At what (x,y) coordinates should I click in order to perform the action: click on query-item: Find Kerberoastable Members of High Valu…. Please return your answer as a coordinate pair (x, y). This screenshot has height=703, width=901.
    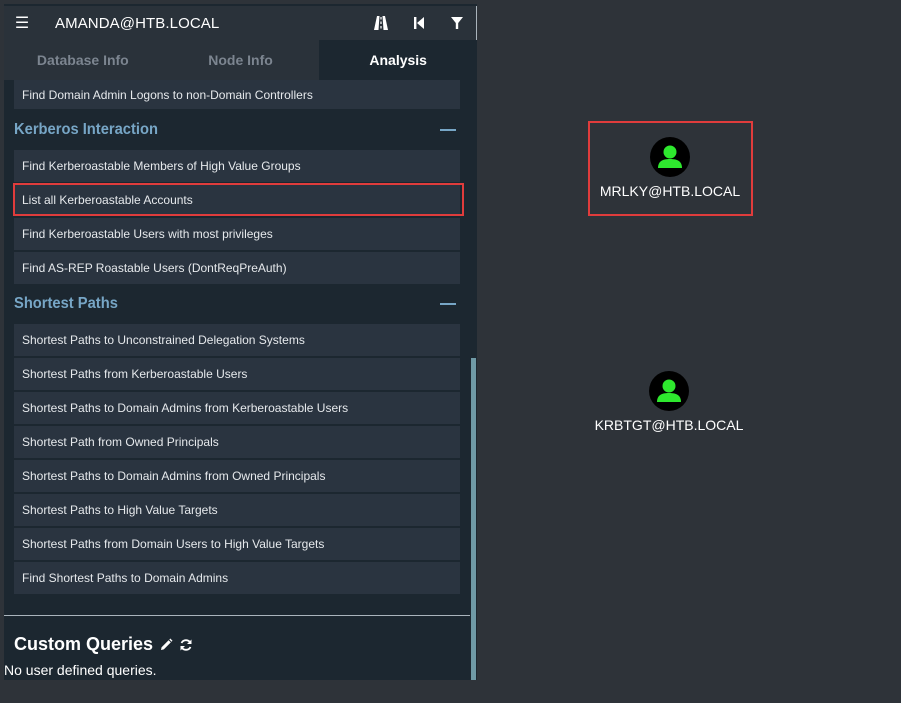
    Looking at the image, I should click on (237, 166).